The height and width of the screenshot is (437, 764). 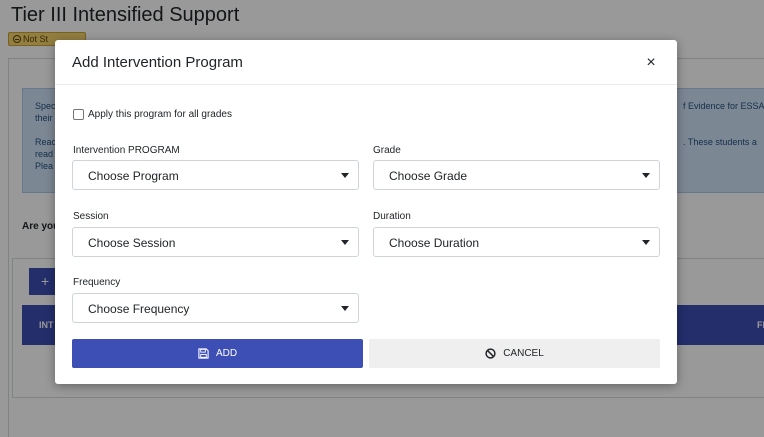 I want to click on close-icon: ×, so click(x=651, y=63).